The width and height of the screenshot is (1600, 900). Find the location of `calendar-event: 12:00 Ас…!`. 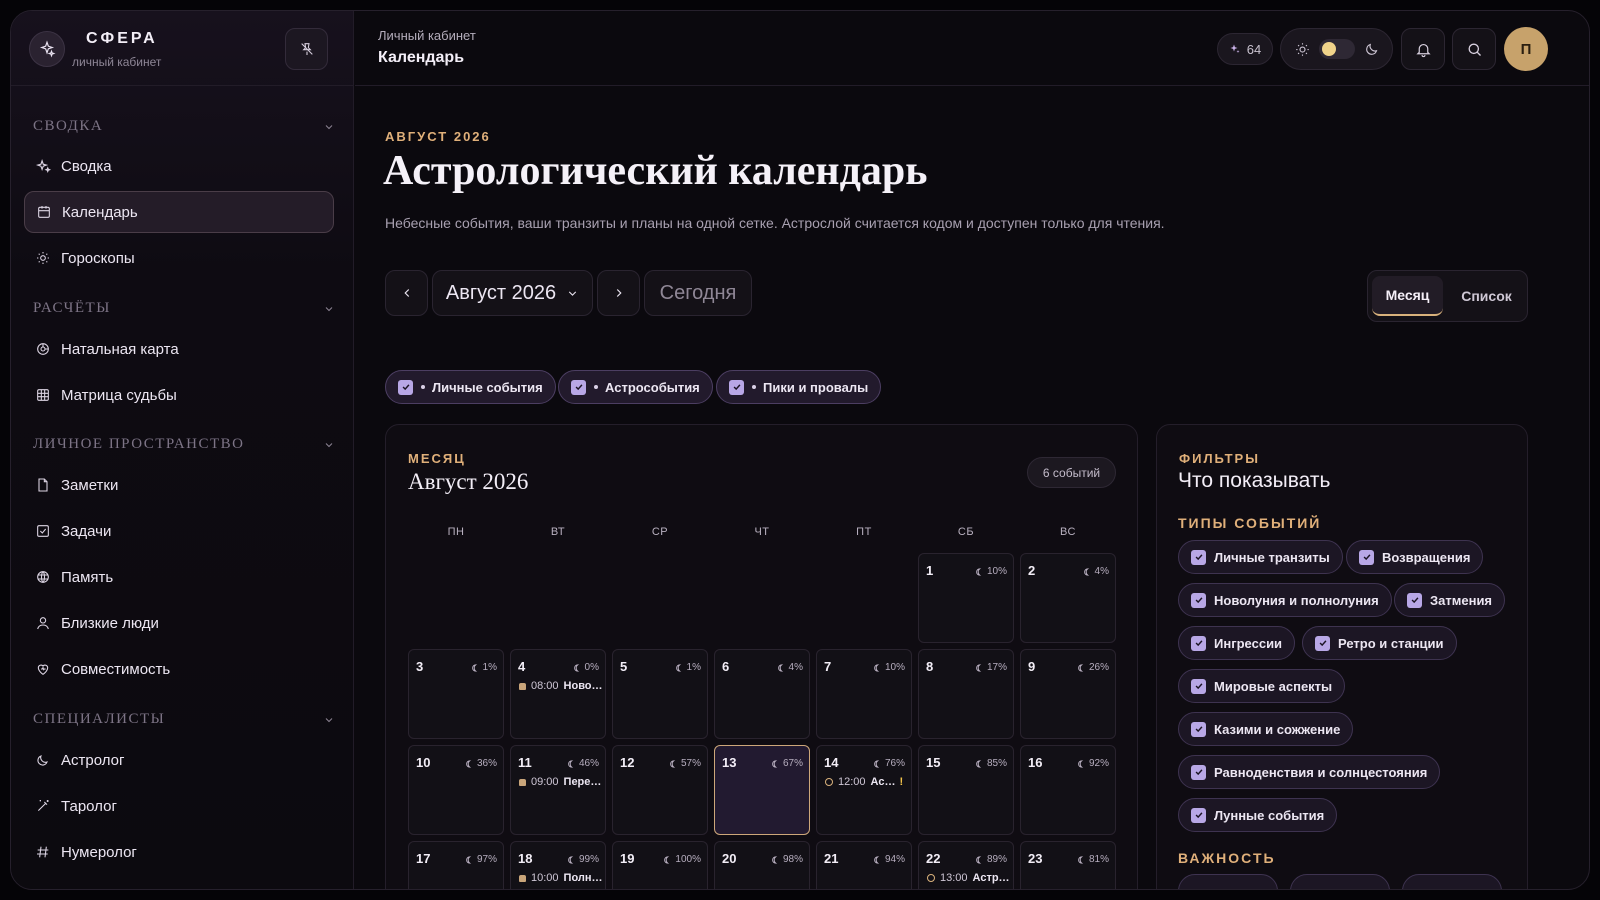

calendar-event: 12:00 Ас…! is located at coordinates (867, 782).